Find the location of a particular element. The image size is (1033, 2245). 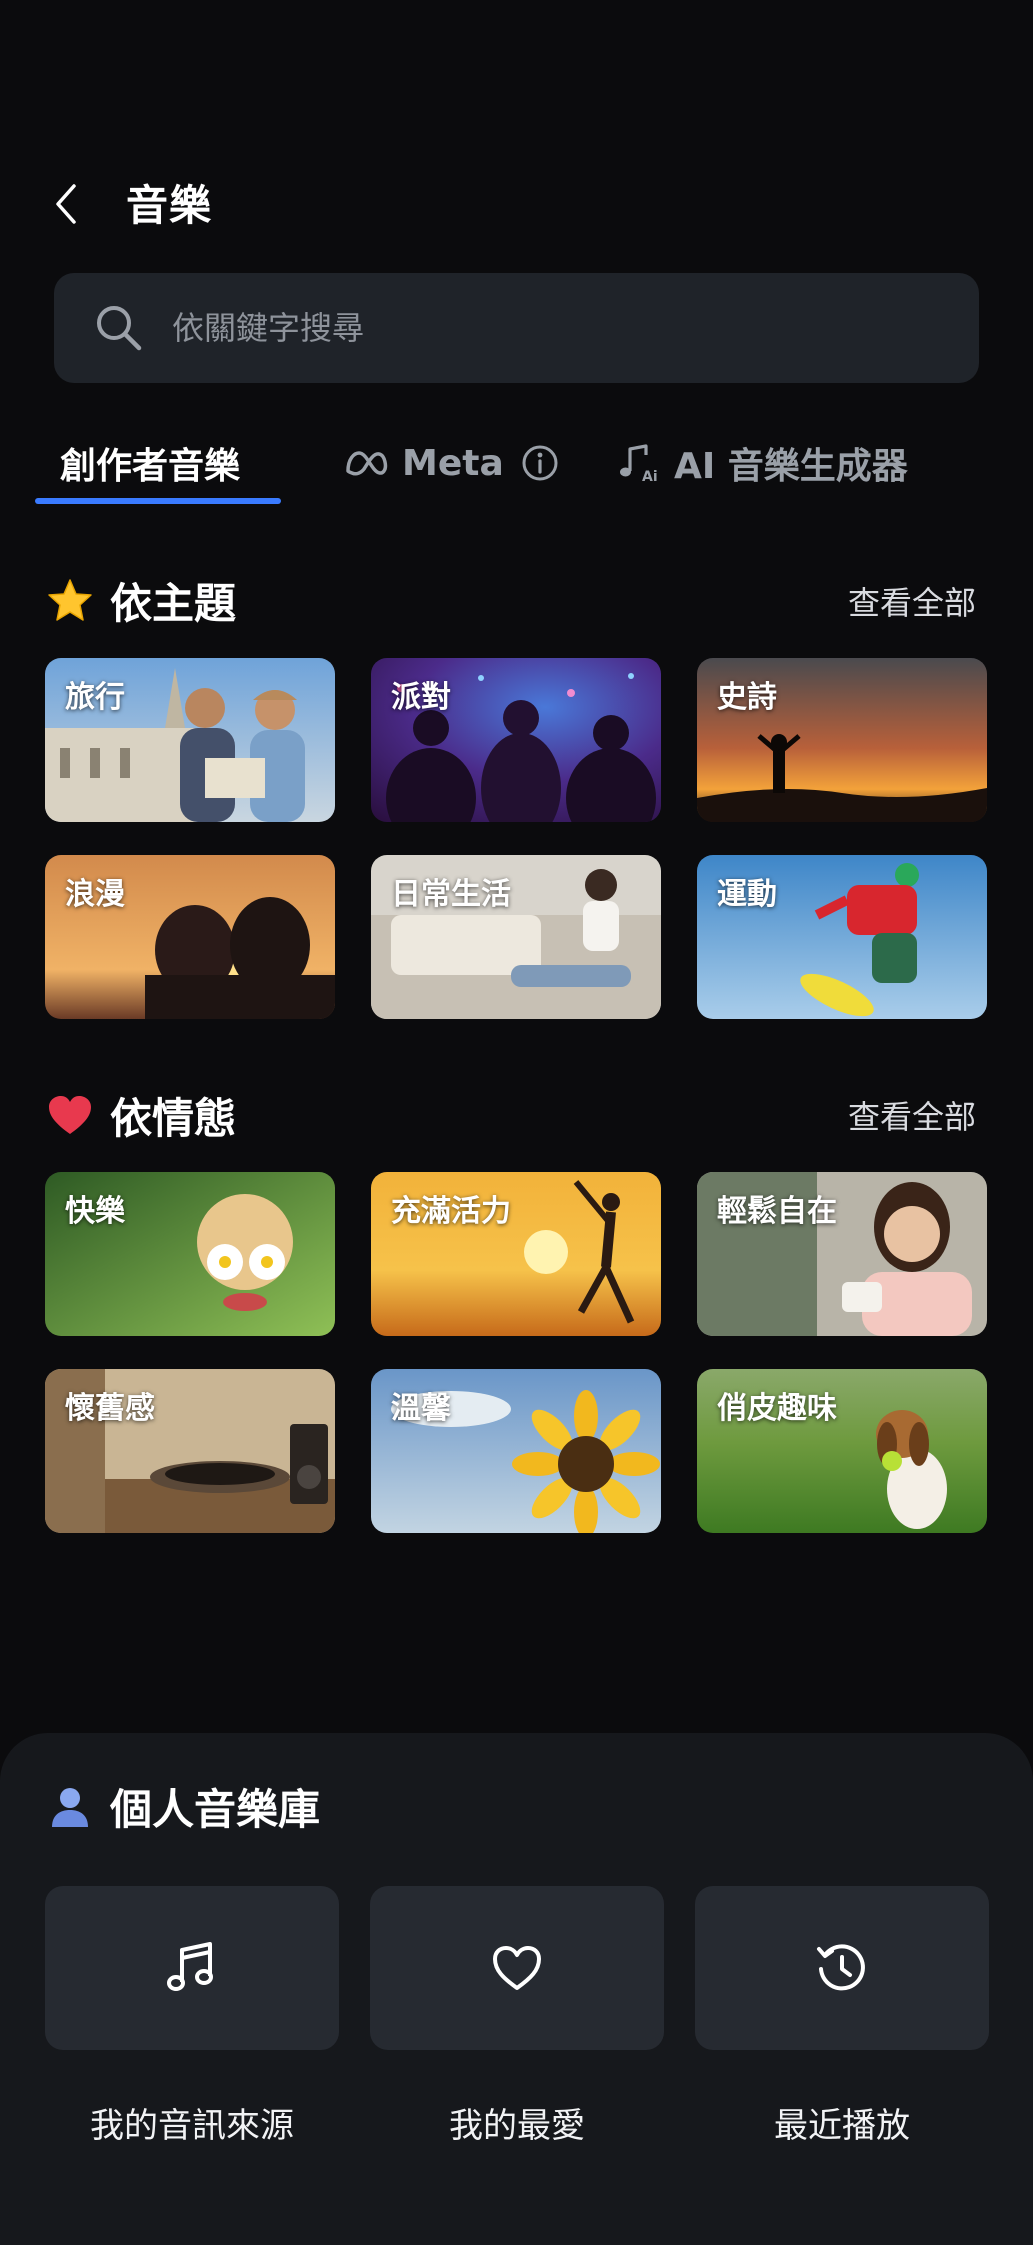

tab-creator-music: 創作者音樂 is located at coordinates (150, 463).